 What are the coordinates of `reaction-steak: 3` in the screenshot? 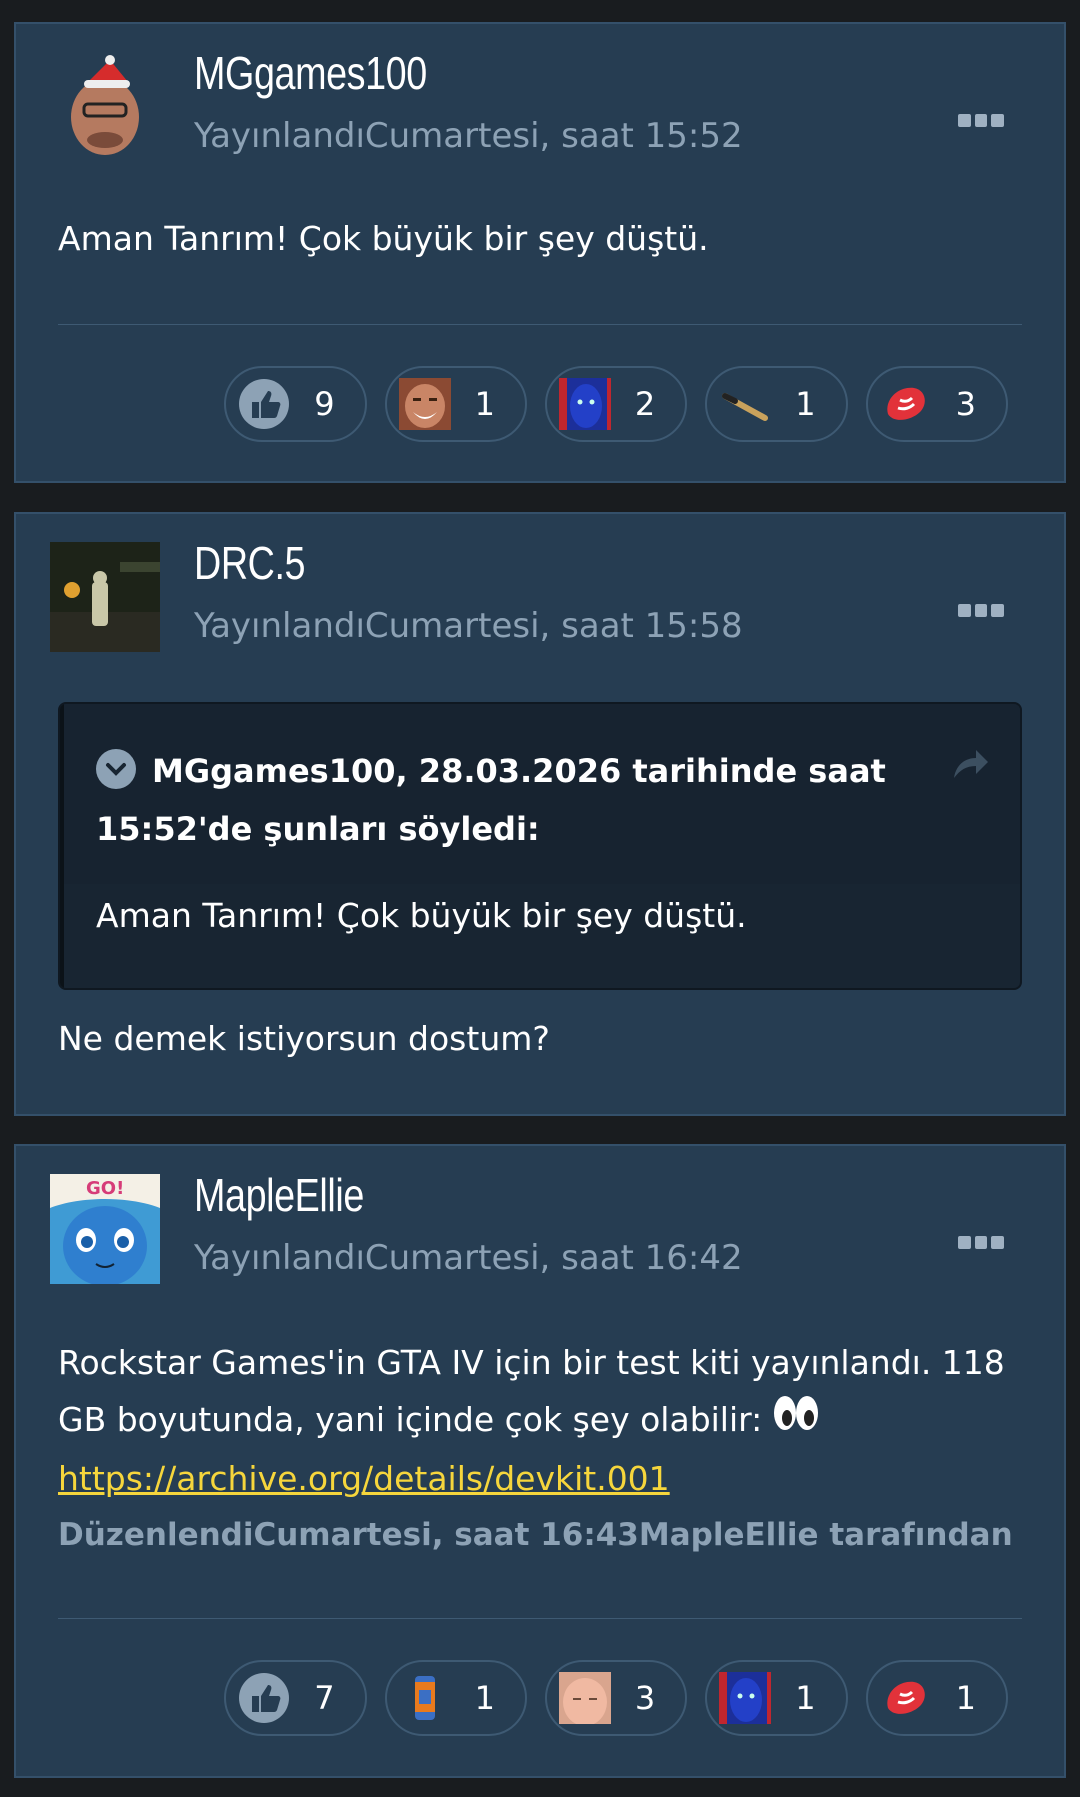 It's located at (936, 404).